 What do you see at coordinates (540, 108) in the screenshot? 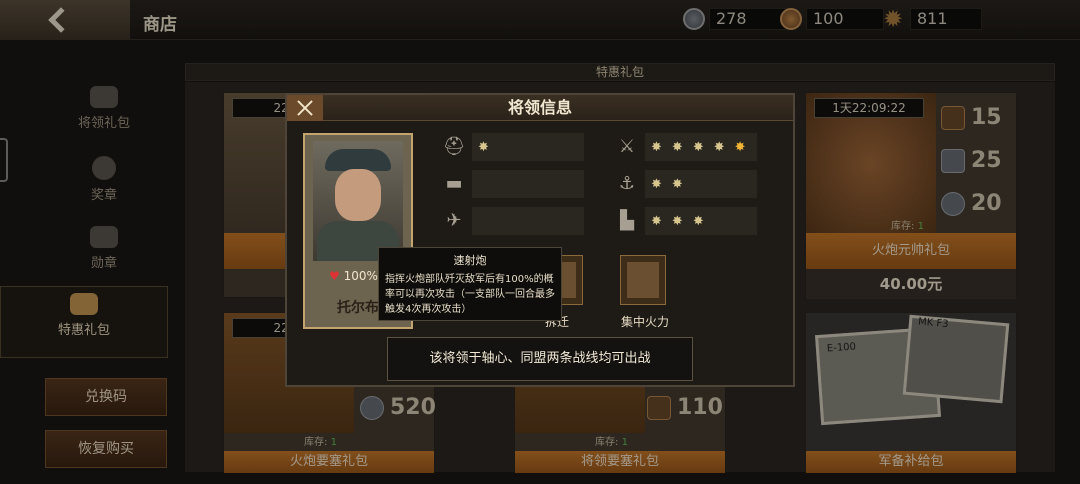
I see `modal-title: 将领信息` at bounding box center [540, 108].